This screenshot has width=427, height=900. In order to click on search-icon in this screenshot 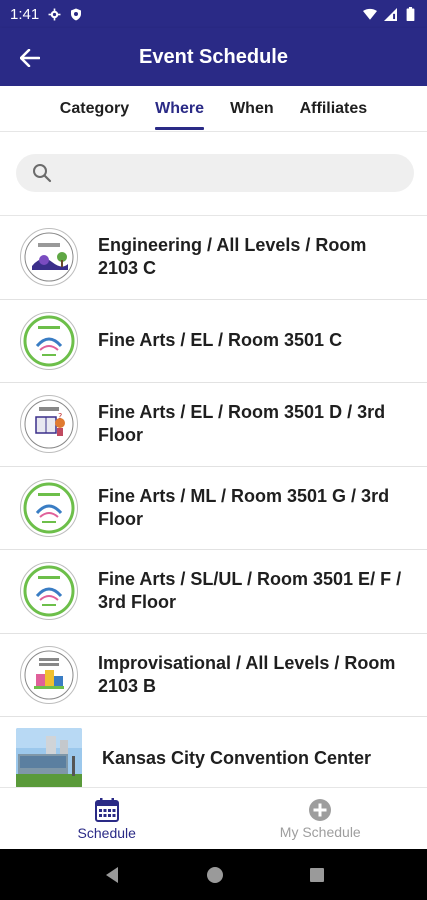, I will do `click(42, 173)`.